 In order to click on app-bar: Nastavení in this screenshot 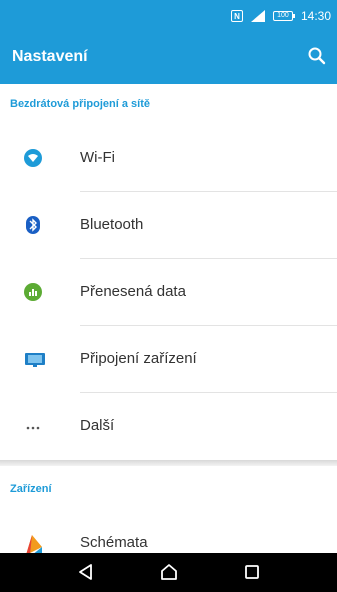, I will do `click(168, 58)`.